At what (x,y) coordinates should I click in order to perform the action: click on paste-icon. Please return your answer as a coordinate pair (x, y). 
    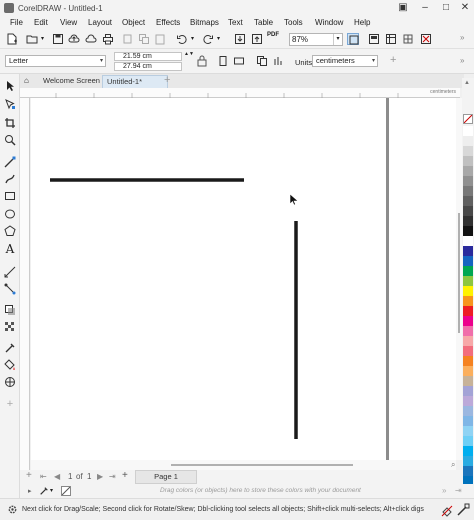
    Looking at the image, I should click on (160, 39).